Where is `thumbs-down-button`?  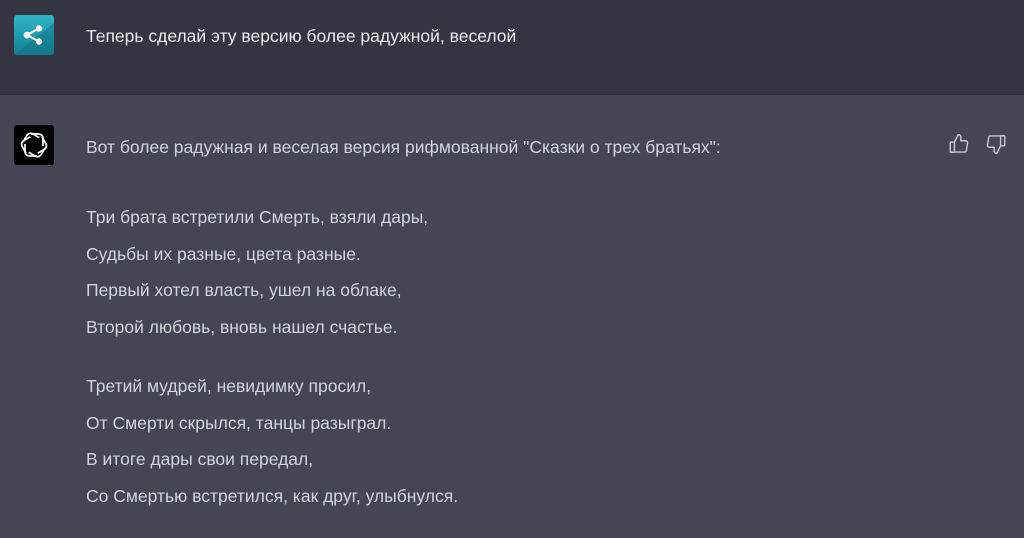
thumbs-down-button is located at coordinates (996, 144).